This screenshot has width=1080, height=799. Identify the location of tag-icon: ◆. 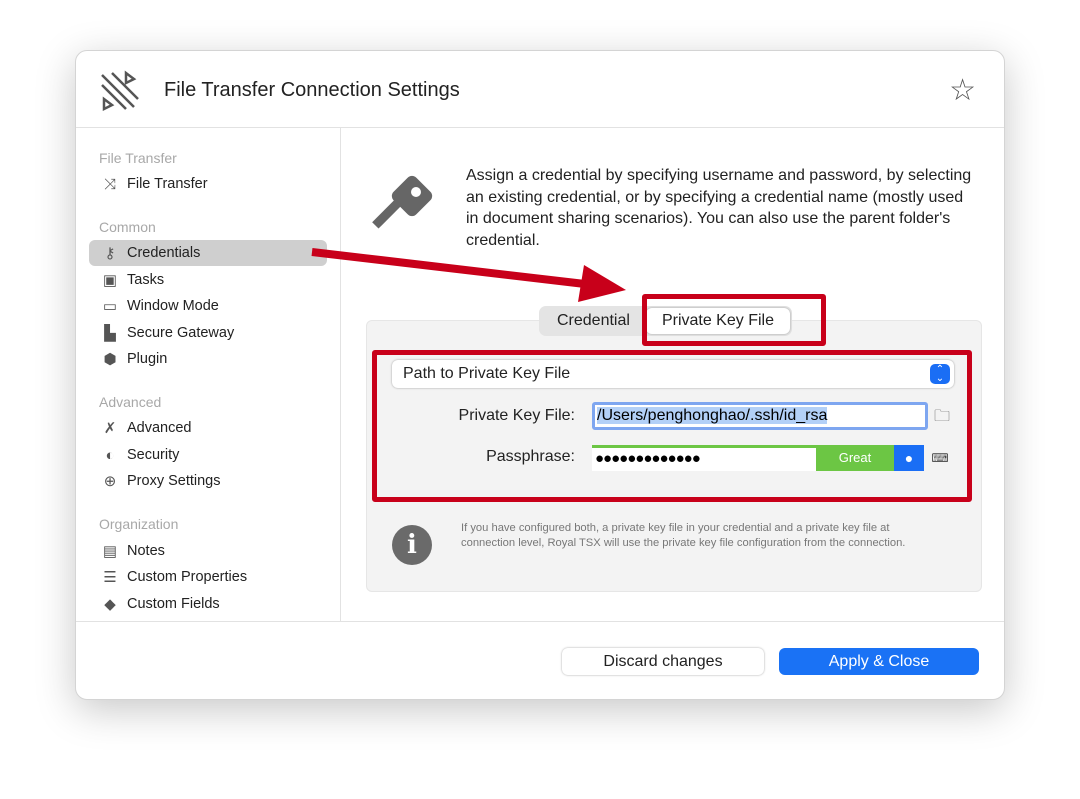
(110, 604).